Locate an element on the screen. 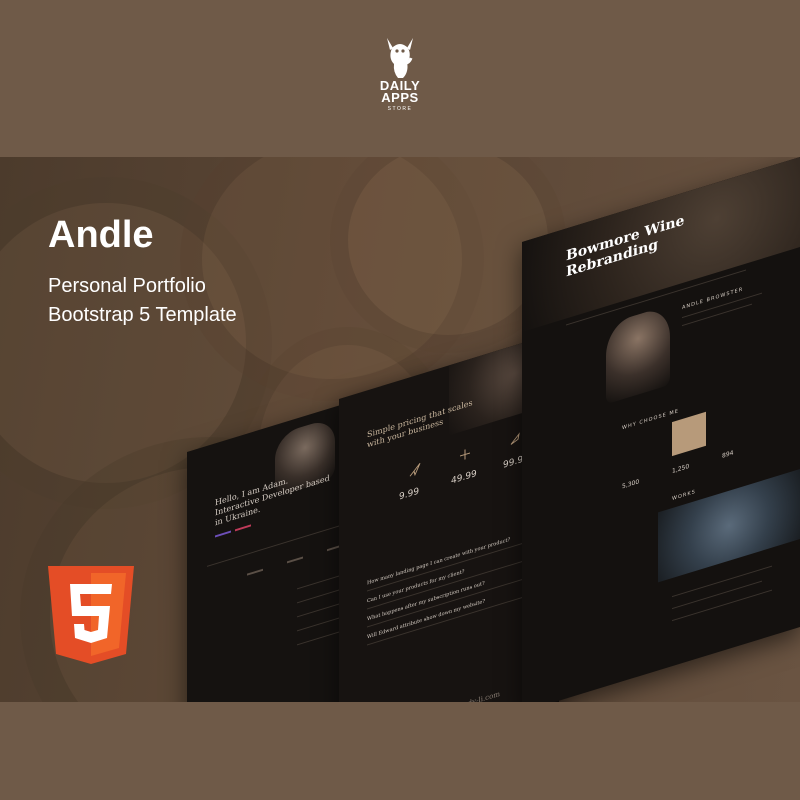 This screenshot has width=800, height=800. price-basic: 9.99 is located at coordinates (409, 494).